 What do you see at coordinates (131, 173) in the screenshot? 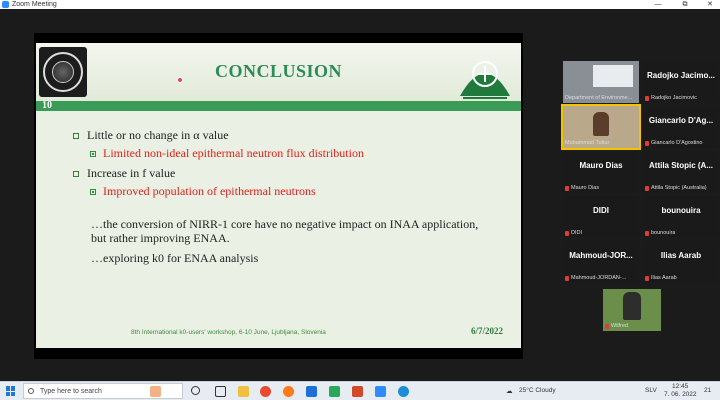
I see `bullet-text: Increase in f value` at bounding box center [131, 173].